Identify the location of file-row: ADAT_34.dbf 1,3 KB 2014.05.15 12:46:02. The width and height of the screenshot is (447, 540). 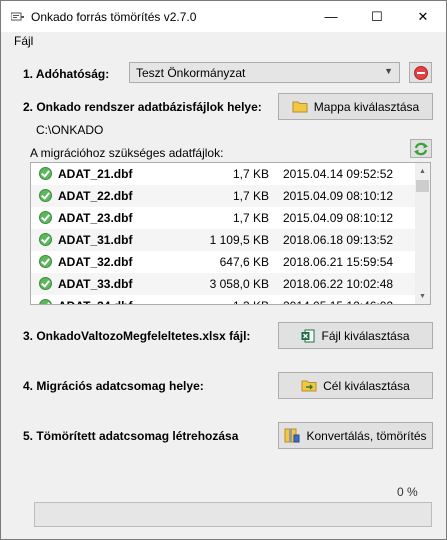
(223, 299).